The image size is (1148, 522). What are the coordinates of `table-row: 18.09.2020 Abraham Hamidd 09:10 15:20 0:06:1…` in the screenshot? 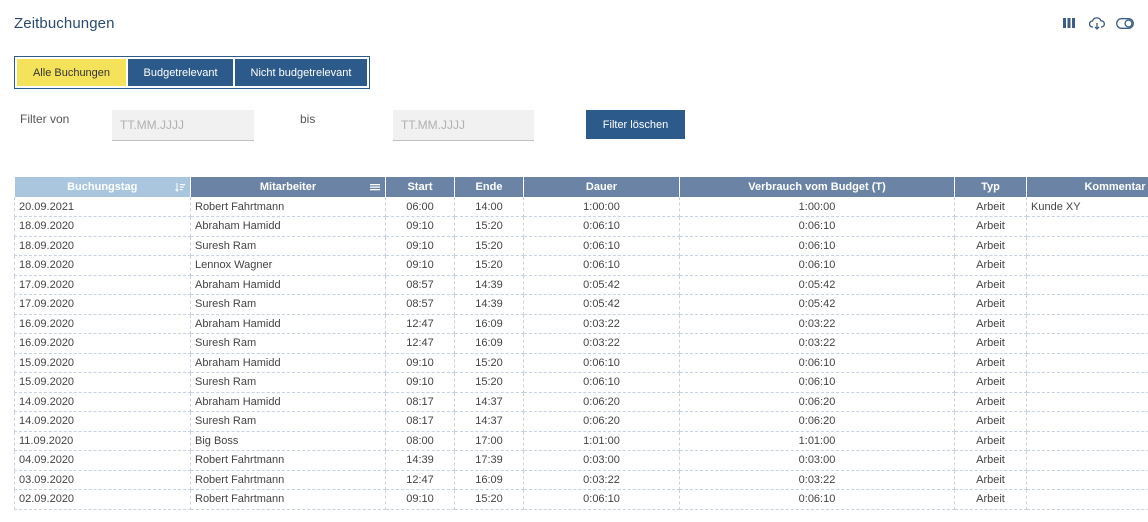 It's located at (581, 226).